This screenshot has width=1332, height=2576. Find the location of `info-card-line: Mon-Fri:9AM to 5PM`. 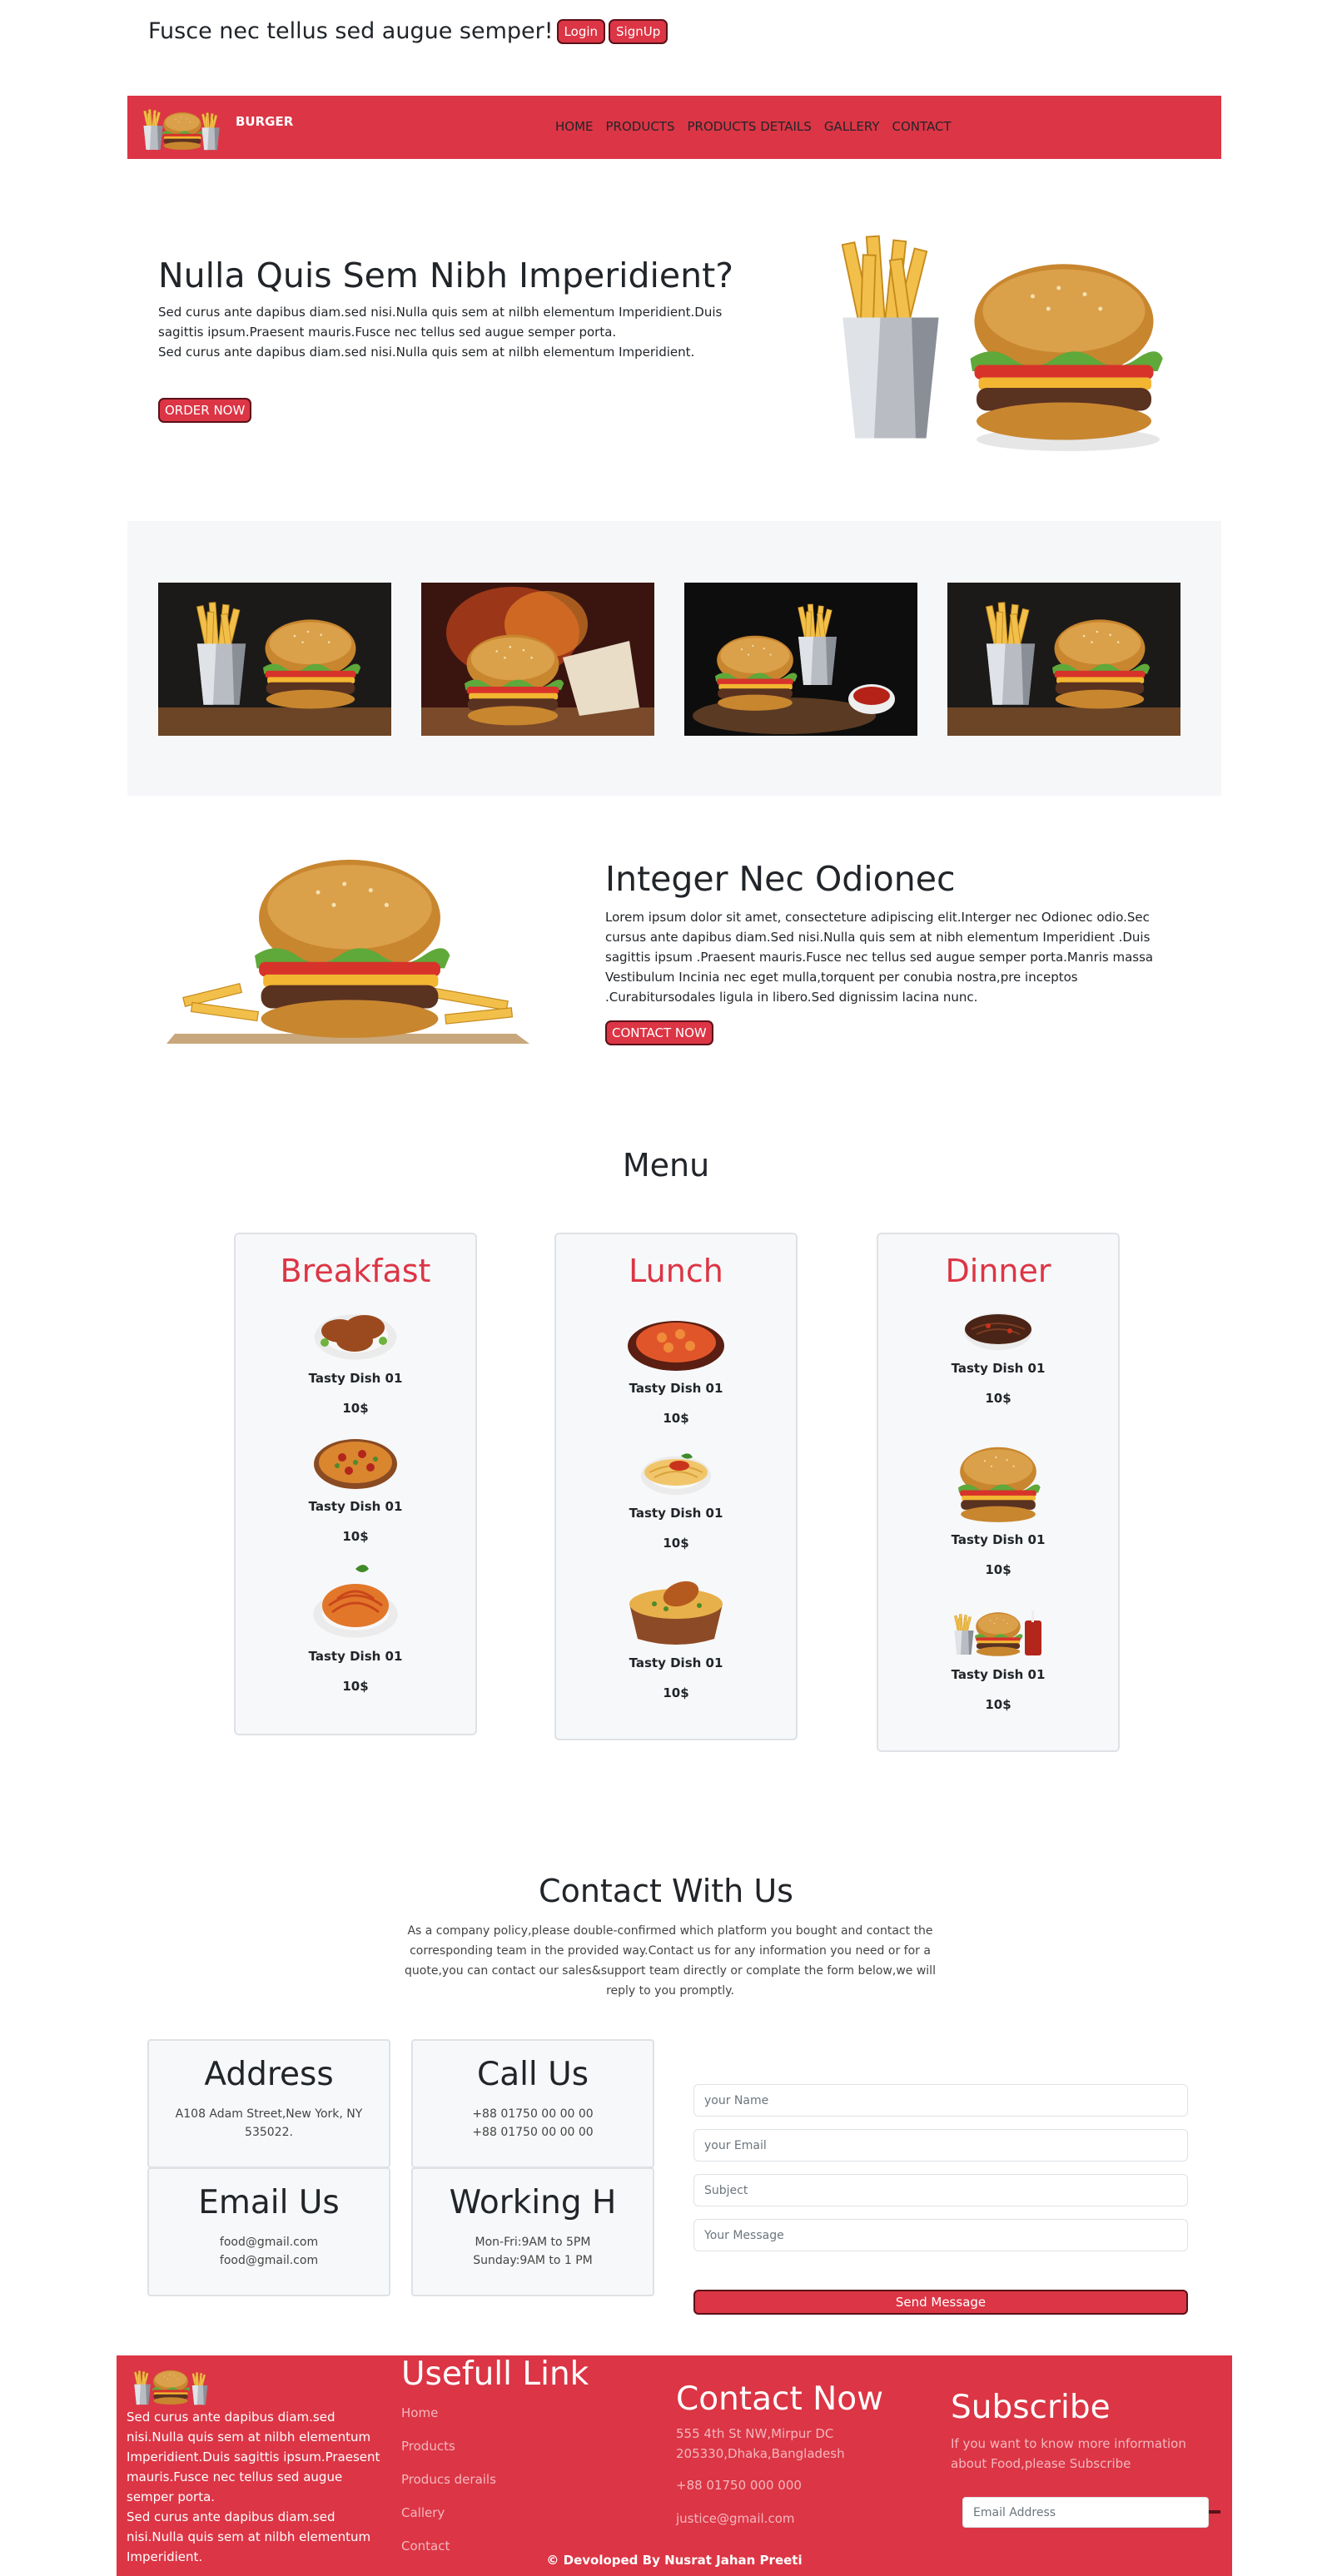

info-card-line: Mon-Fri:9AM to 5PM is located at coordinates (533, 2242).